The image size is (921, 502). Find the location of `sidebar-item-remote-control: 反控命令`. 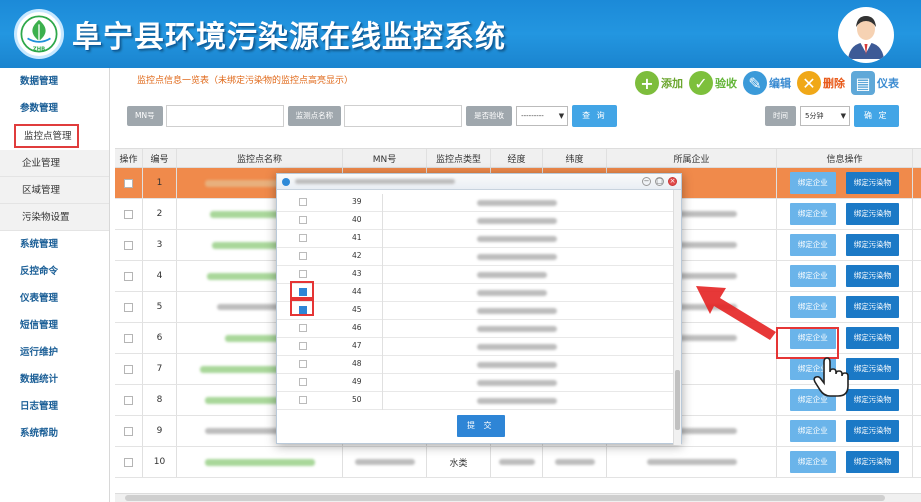

sidebar-item-remote-control: 反控命令 is located at coordinates (54, 271).